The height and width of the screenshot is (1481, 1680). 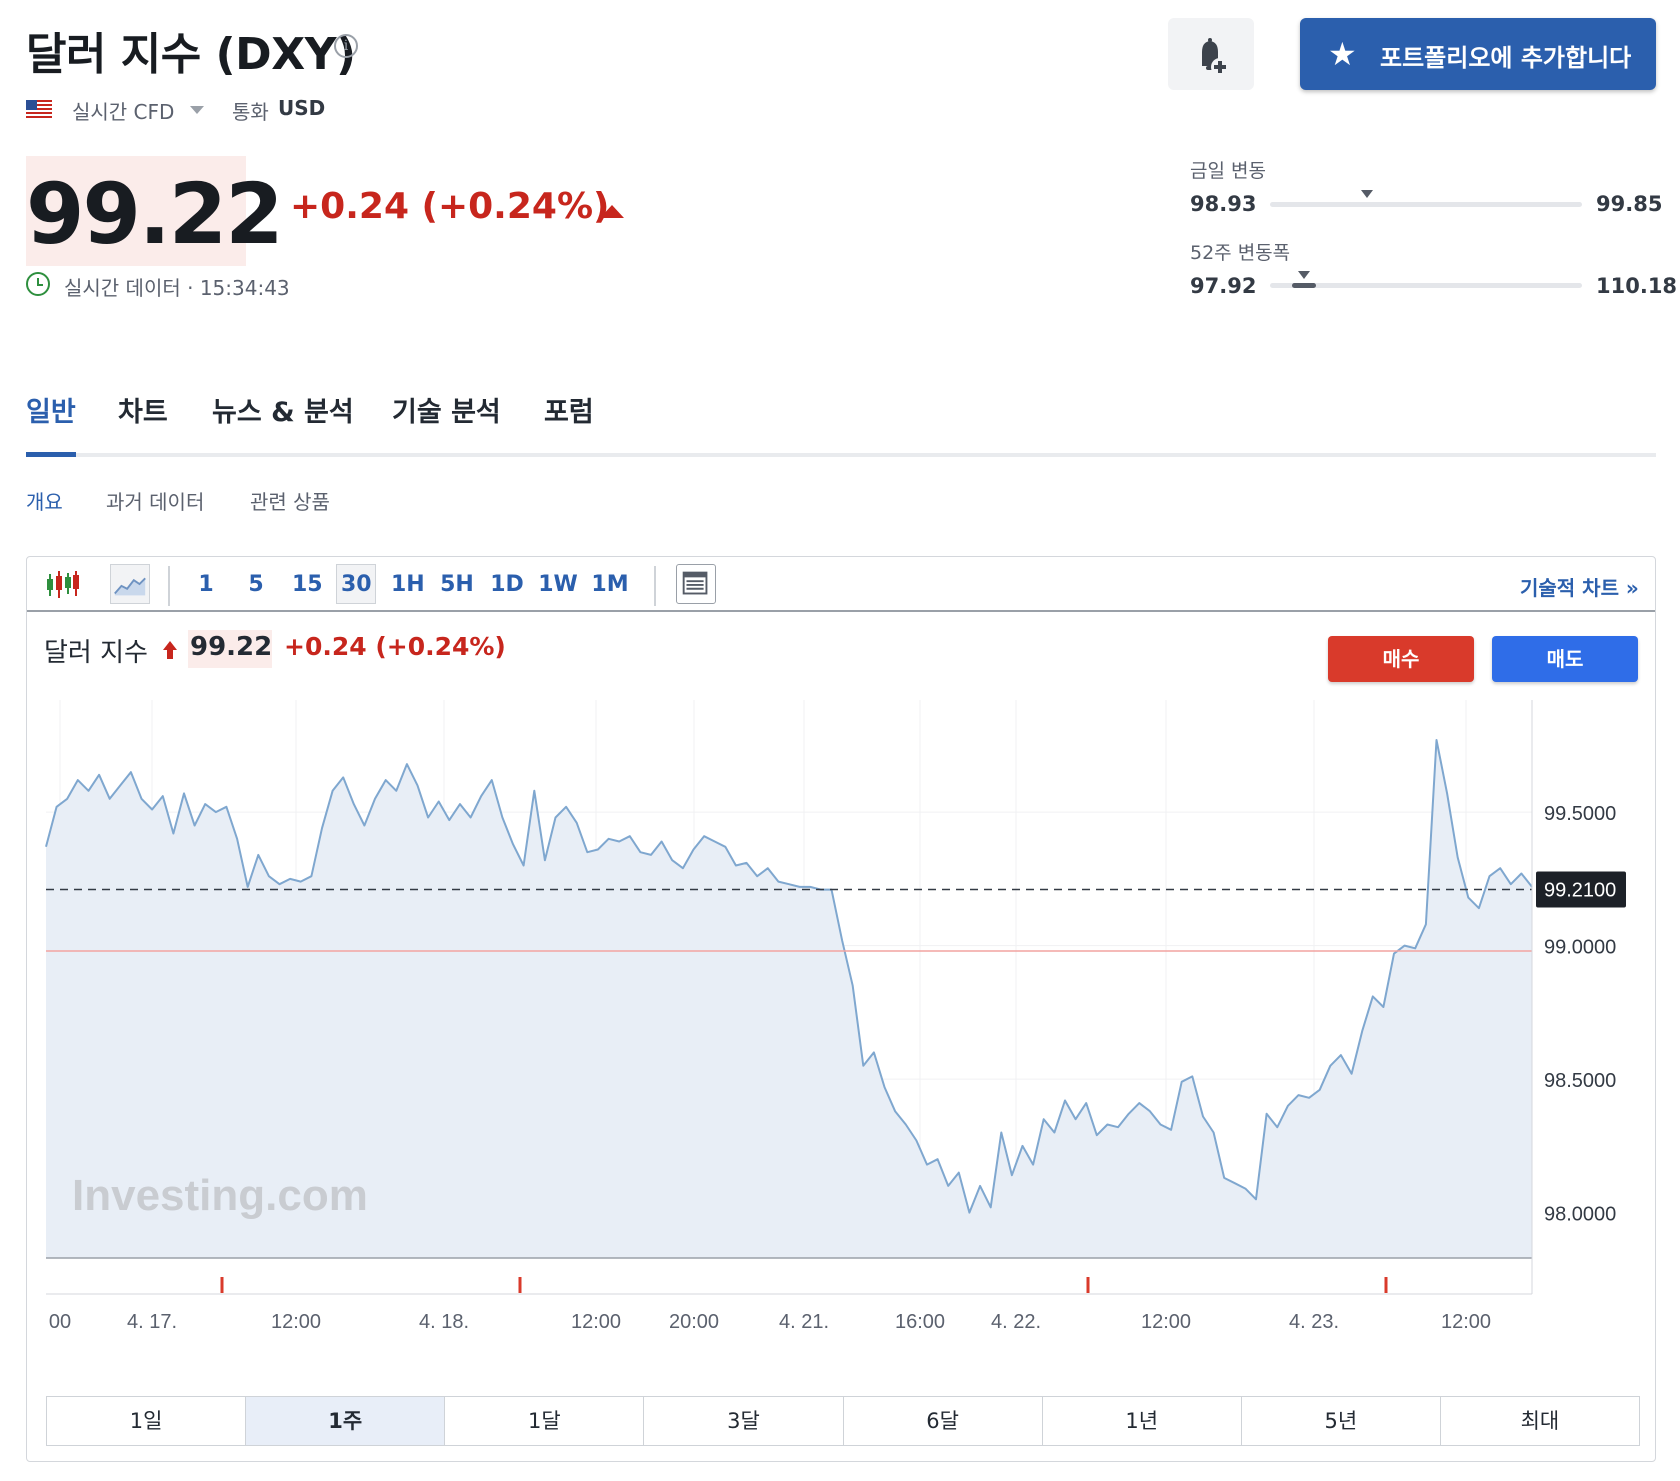 What do you see at coordinates (1228, 171) in the screenshot?
I see `day-range-label: 금일 변동` at bounding box center [1228, 171].